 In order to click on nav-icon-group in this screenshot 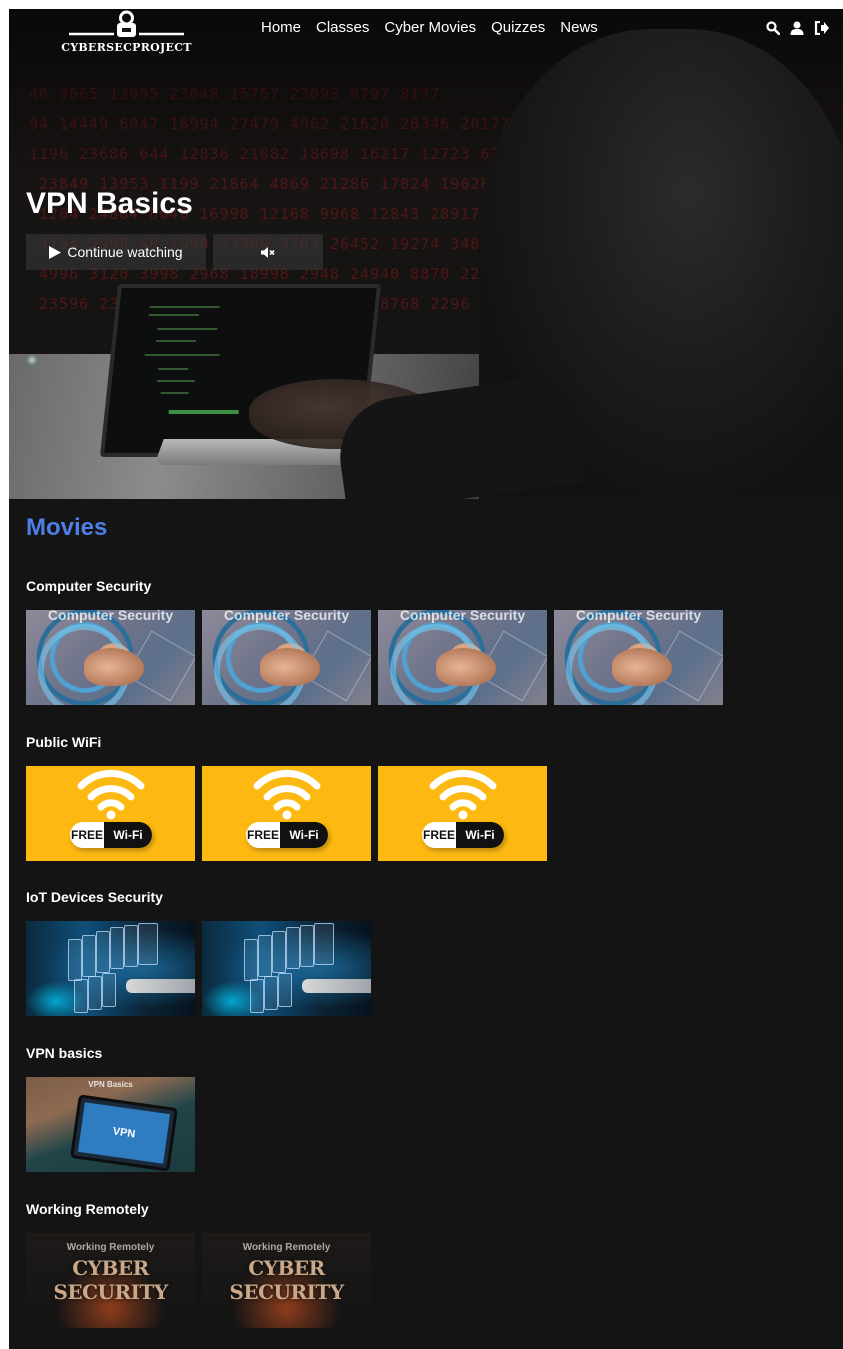, I will do `click(797, 28)`.